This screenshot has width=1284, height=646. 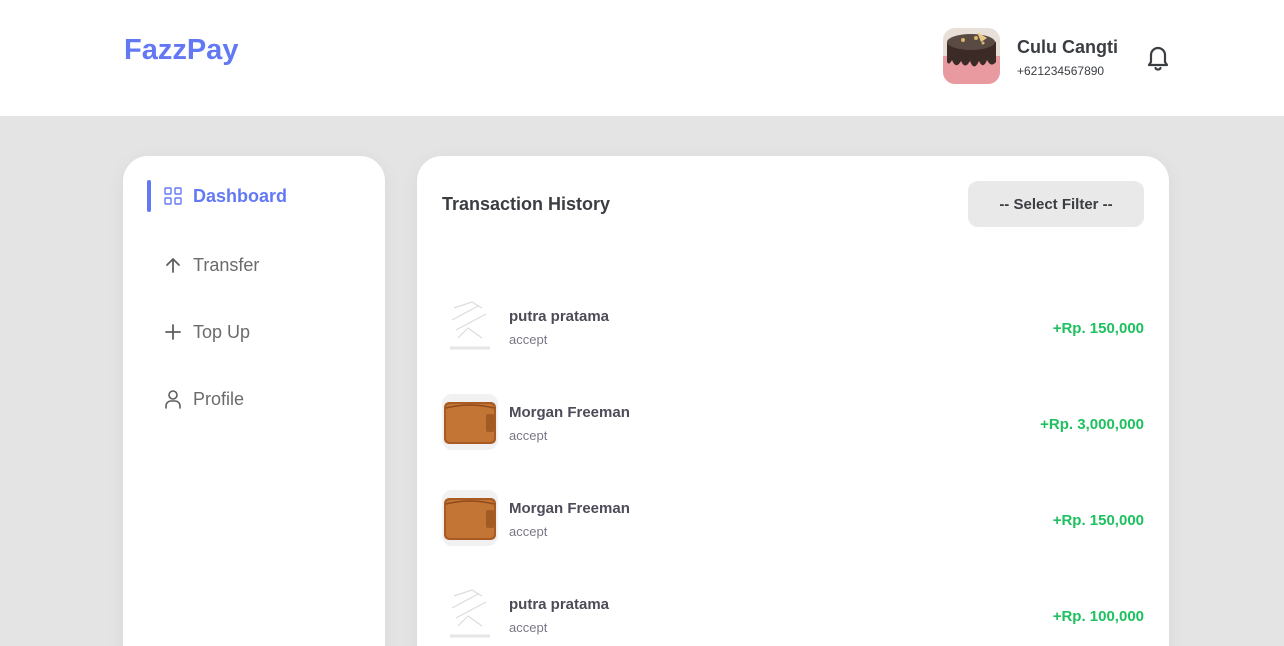 What do you see at coordinates (219, 398) in the screenshot?
I see `sidebar-item-label: Profile` at bounding box center [219, 398].